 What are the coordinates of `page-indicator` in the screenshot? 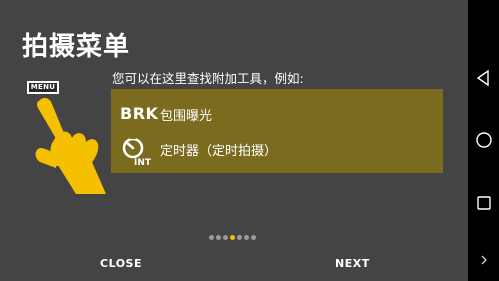 It's located at (232, 237).